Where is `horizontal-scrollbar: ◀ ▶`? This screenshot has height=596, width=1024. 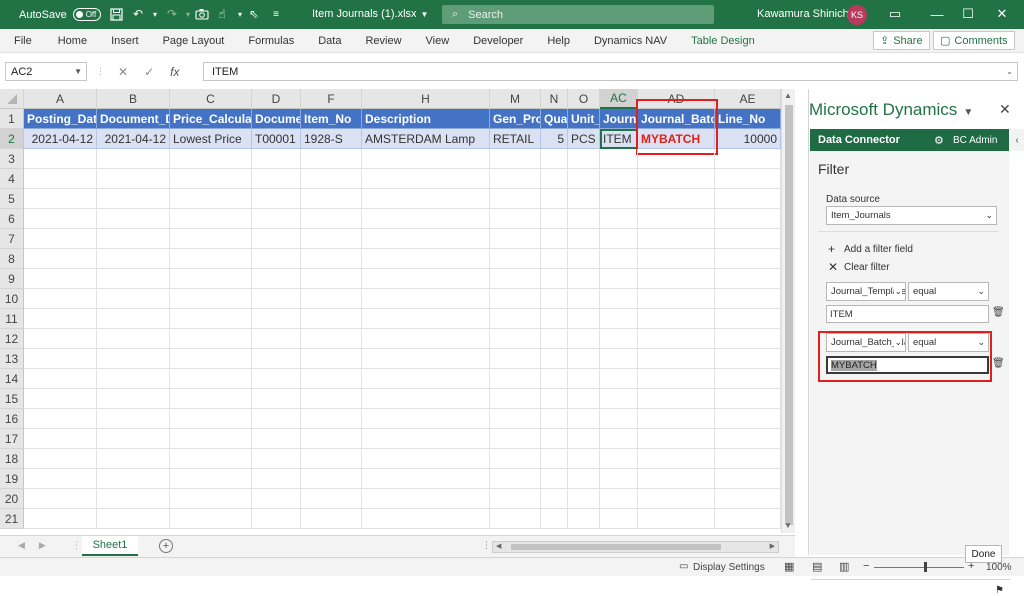 horizontal-scrollbar: ◀ ▶ is located at coordinates (635, 547).